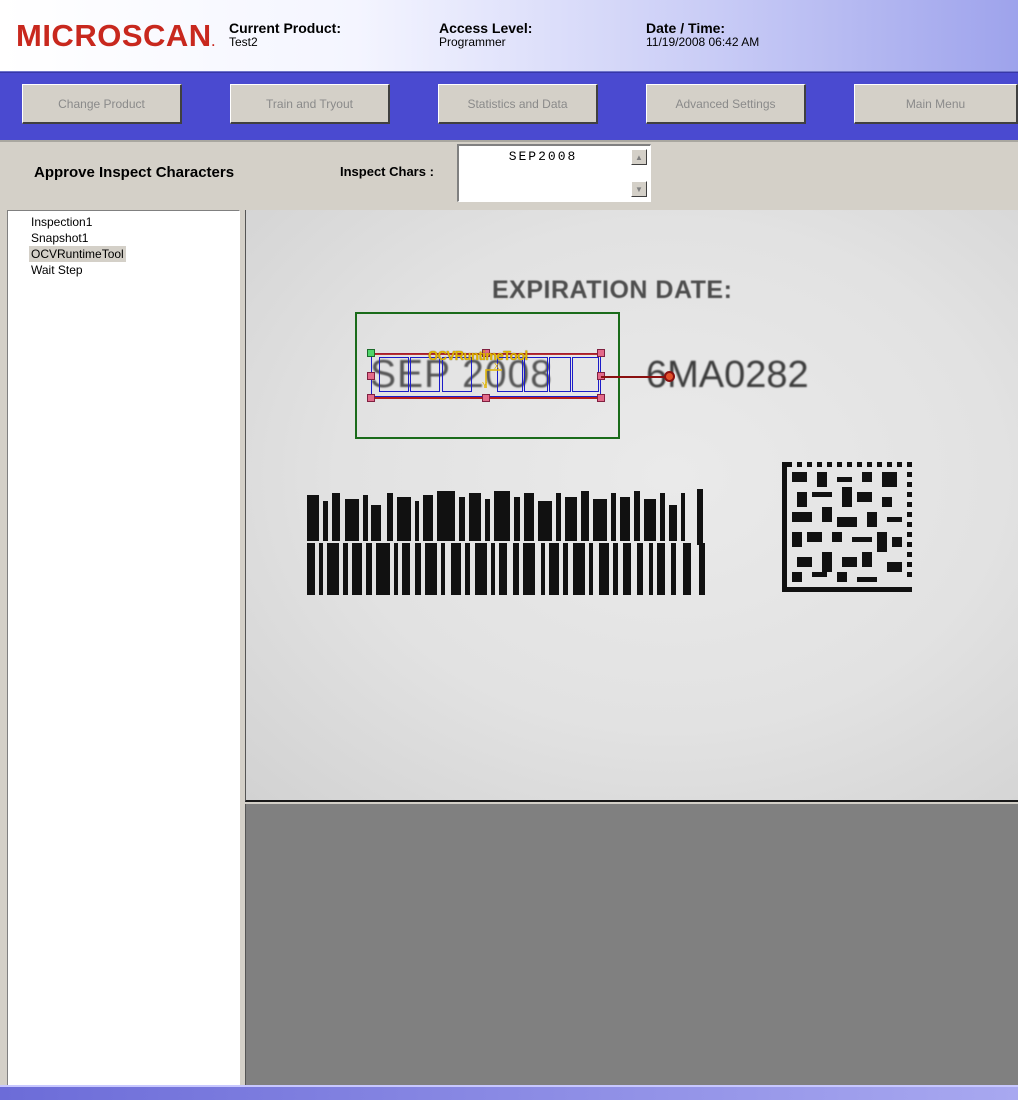  Describe the element at coordinates (485, 385) in the screenshot. I see `svg-text: Y` at that location.